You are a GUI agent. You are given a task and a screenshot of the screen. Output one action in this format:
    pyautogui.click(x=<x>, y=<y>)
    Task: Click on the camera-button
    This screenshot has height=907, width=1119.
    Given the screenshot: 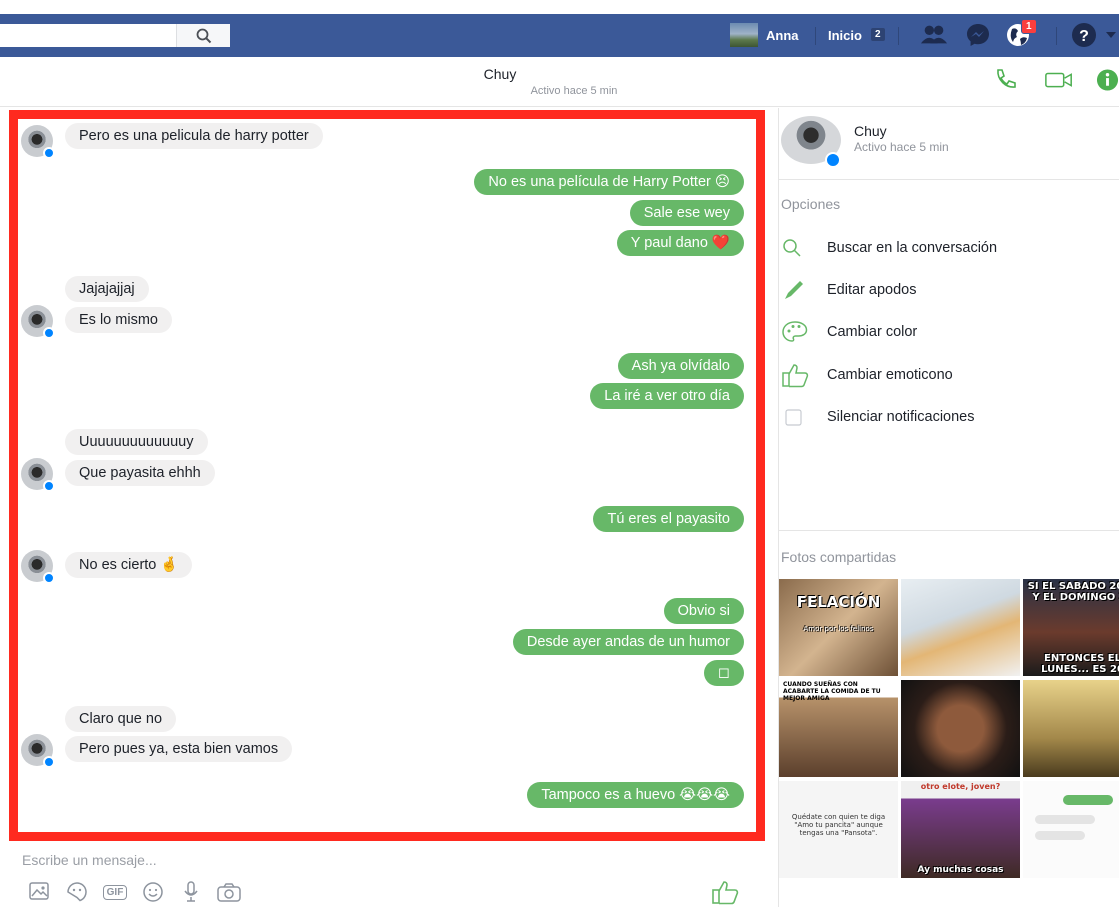 What is the action you would take?
    pyautogui.click(x=229, y=892)
    